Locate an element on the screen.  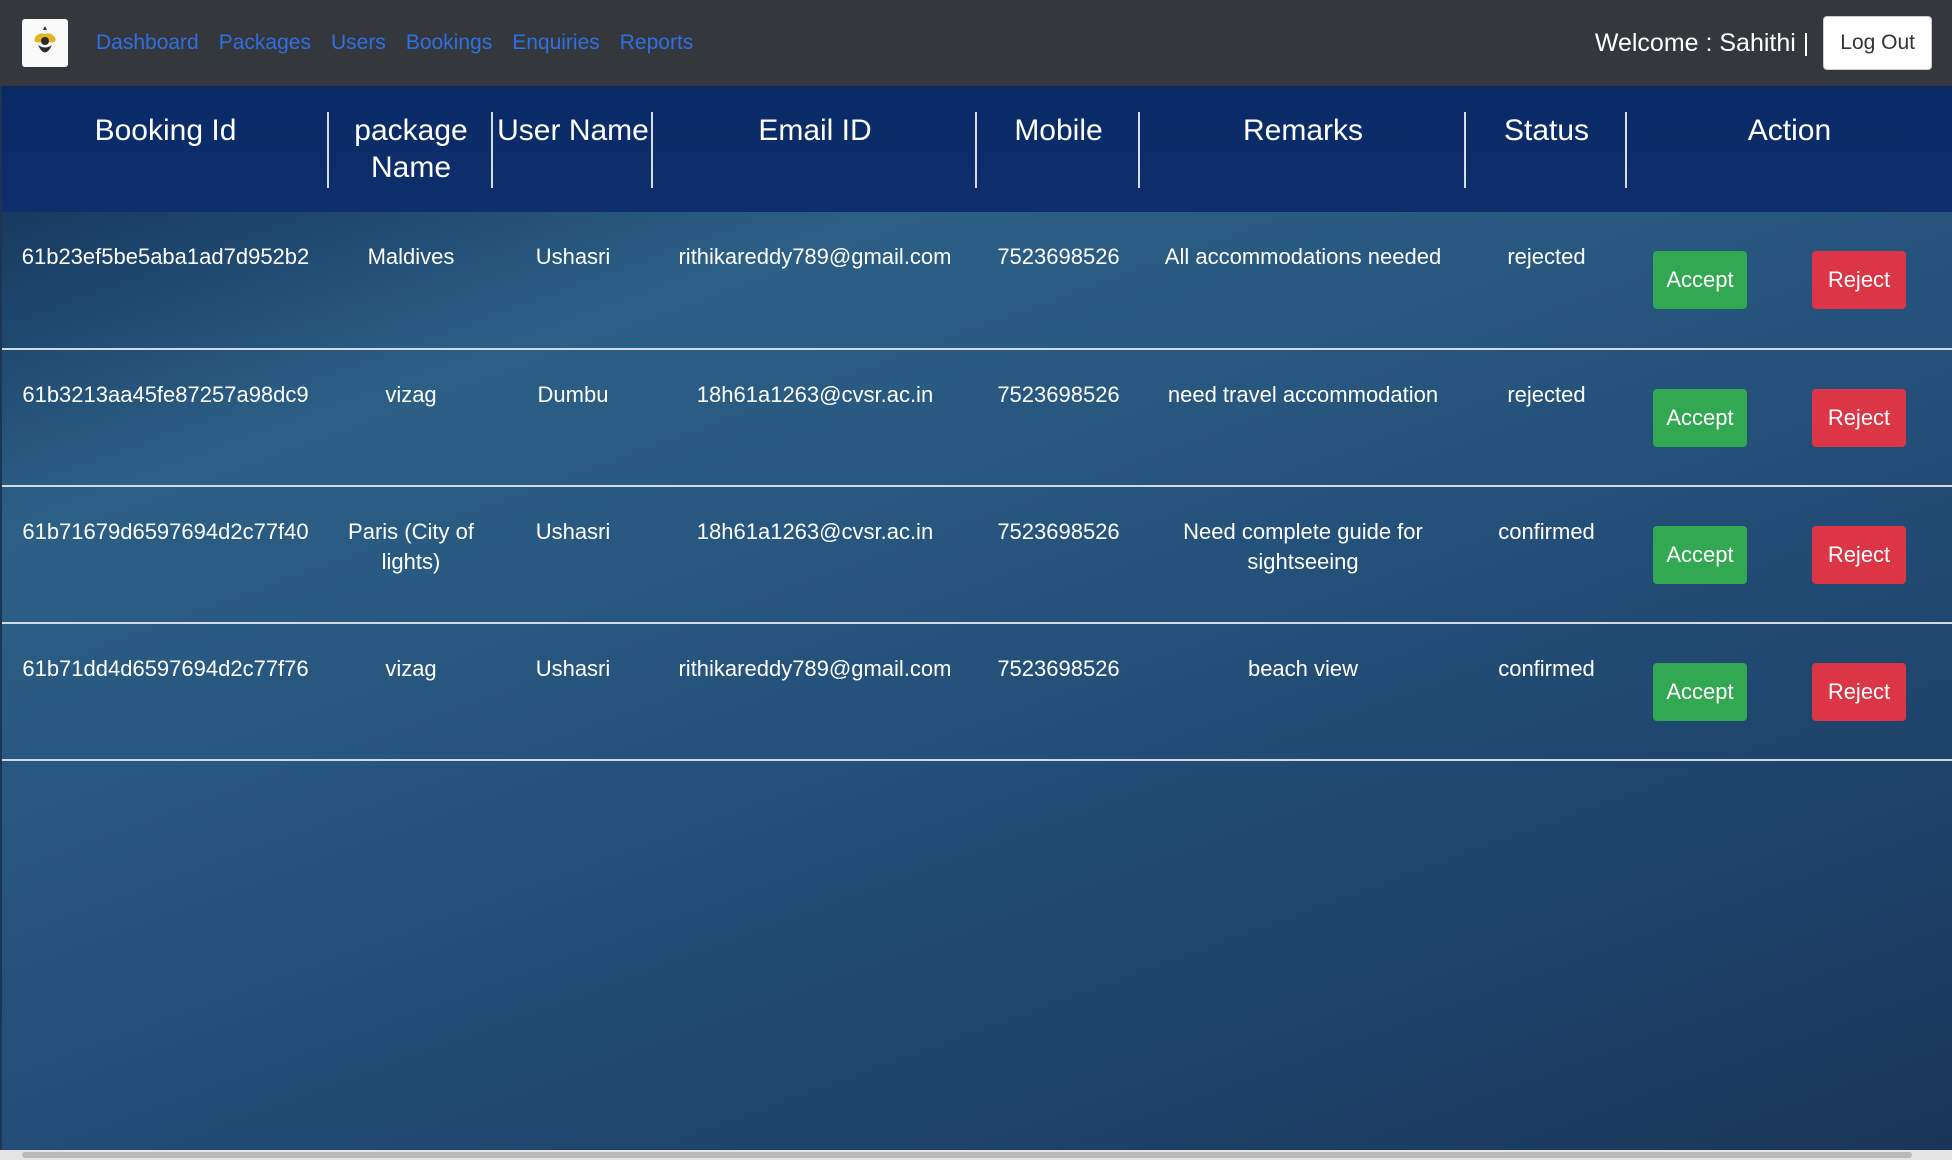
booking-id-cell: 61b23ef5be5aba1ad7d952b2 is located at coordinates (165, 281).